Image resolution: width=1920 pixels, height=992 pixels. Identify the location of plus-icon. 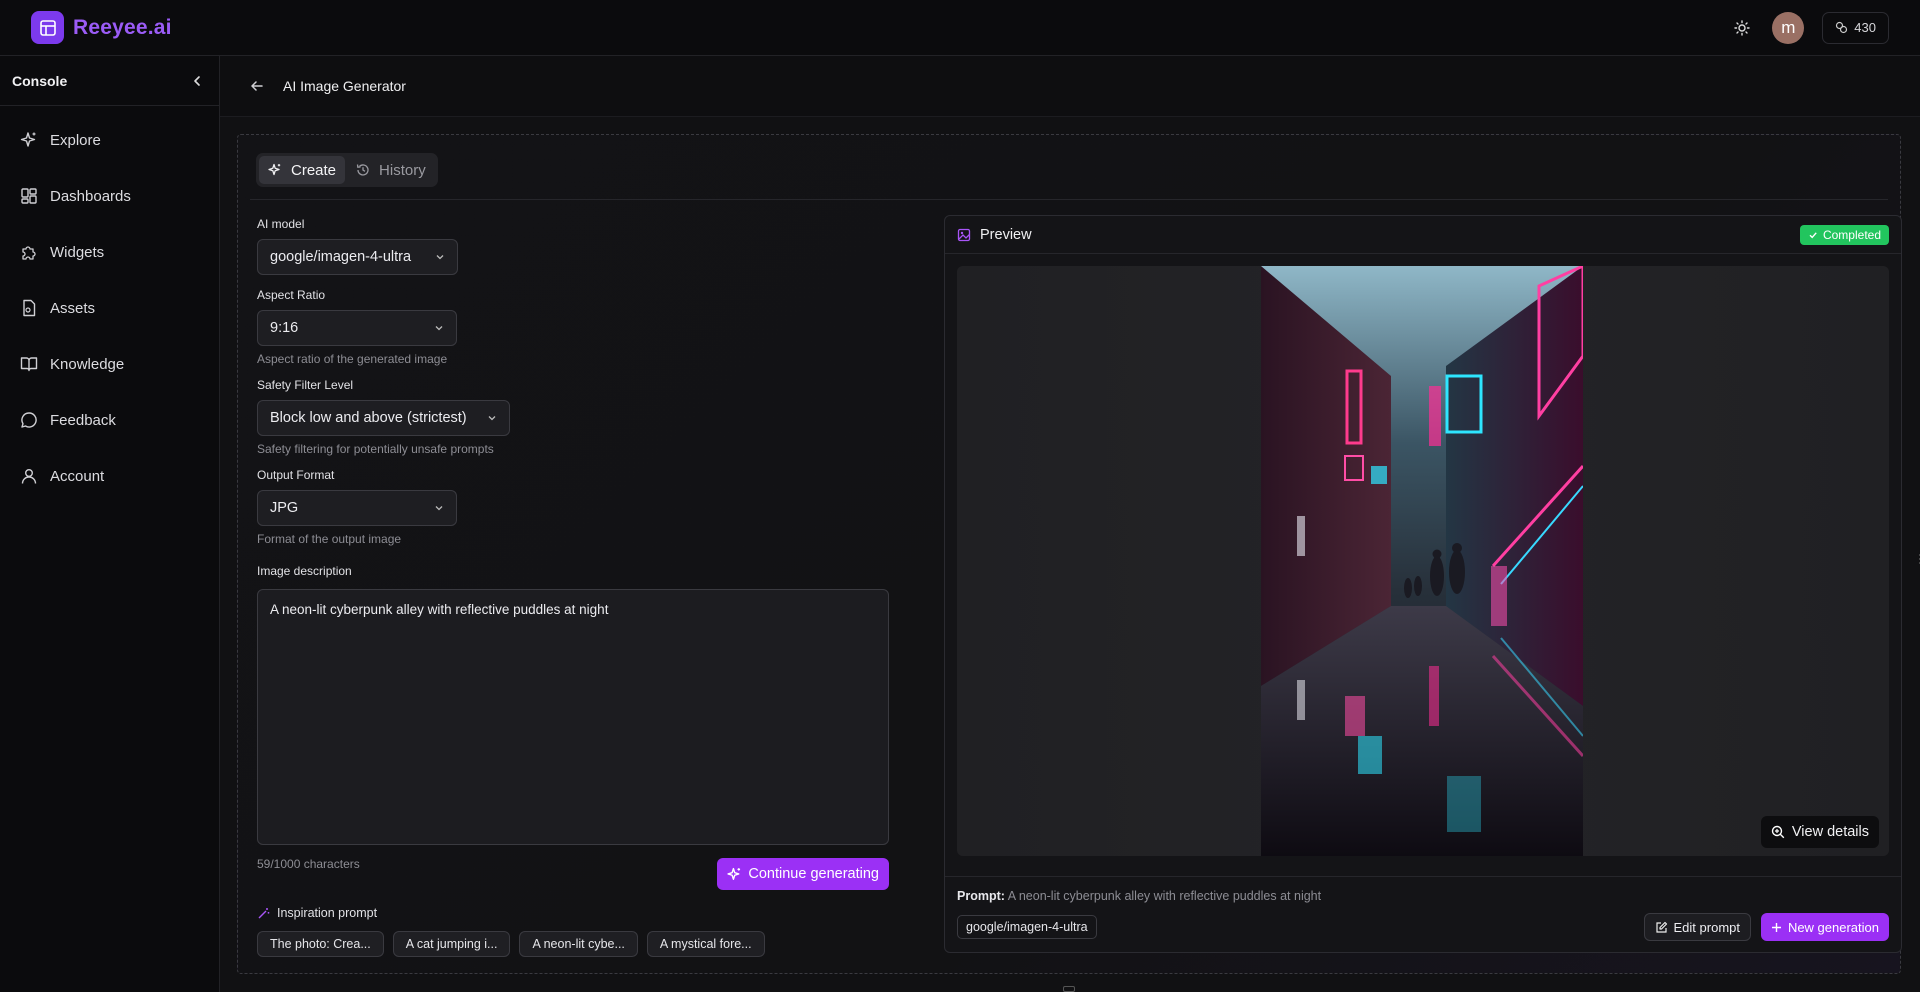
(1776, 927).